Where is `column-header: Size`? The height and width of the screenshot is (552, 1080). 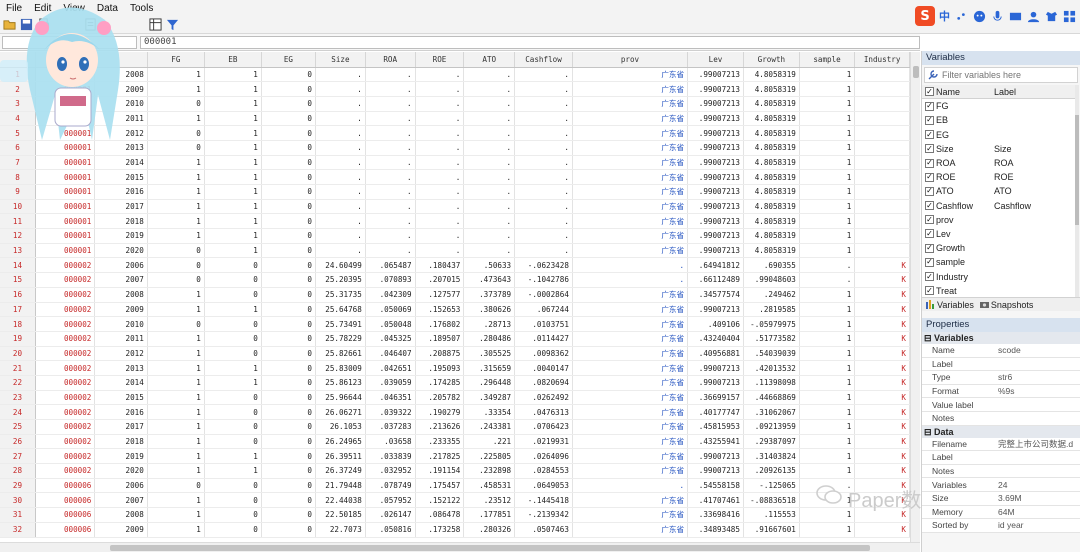
column-header: Size is located at coordinates (340, 60).